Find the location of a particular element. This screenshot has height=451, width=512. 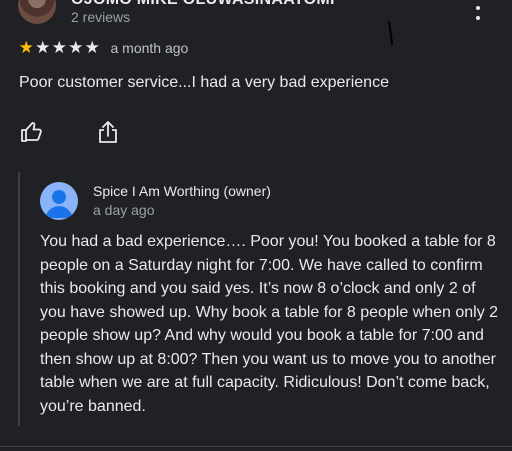

bottom-divider is located at coordinates (256, 446).